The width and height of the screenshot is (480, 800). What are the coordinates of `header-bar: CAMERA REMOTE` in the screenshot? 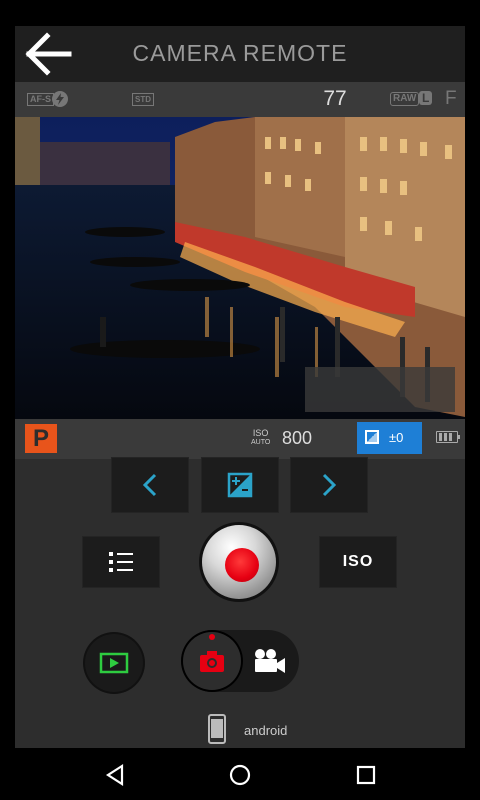 It's located at (240, 54).